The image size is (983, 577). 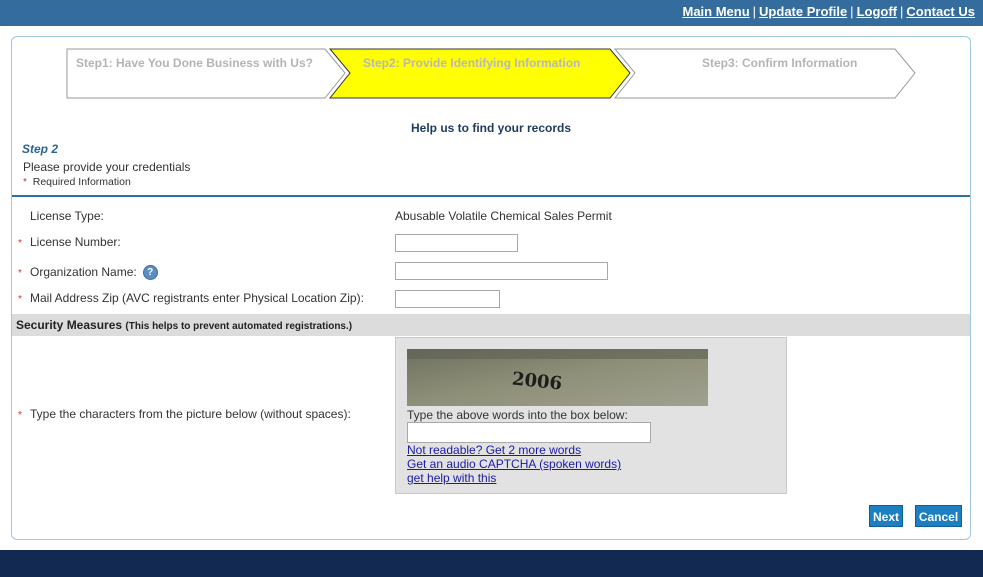 What do you see at coordinates (529, 432) in the screenshot?
I see `captcha-input` at bounding box center [529, 432].